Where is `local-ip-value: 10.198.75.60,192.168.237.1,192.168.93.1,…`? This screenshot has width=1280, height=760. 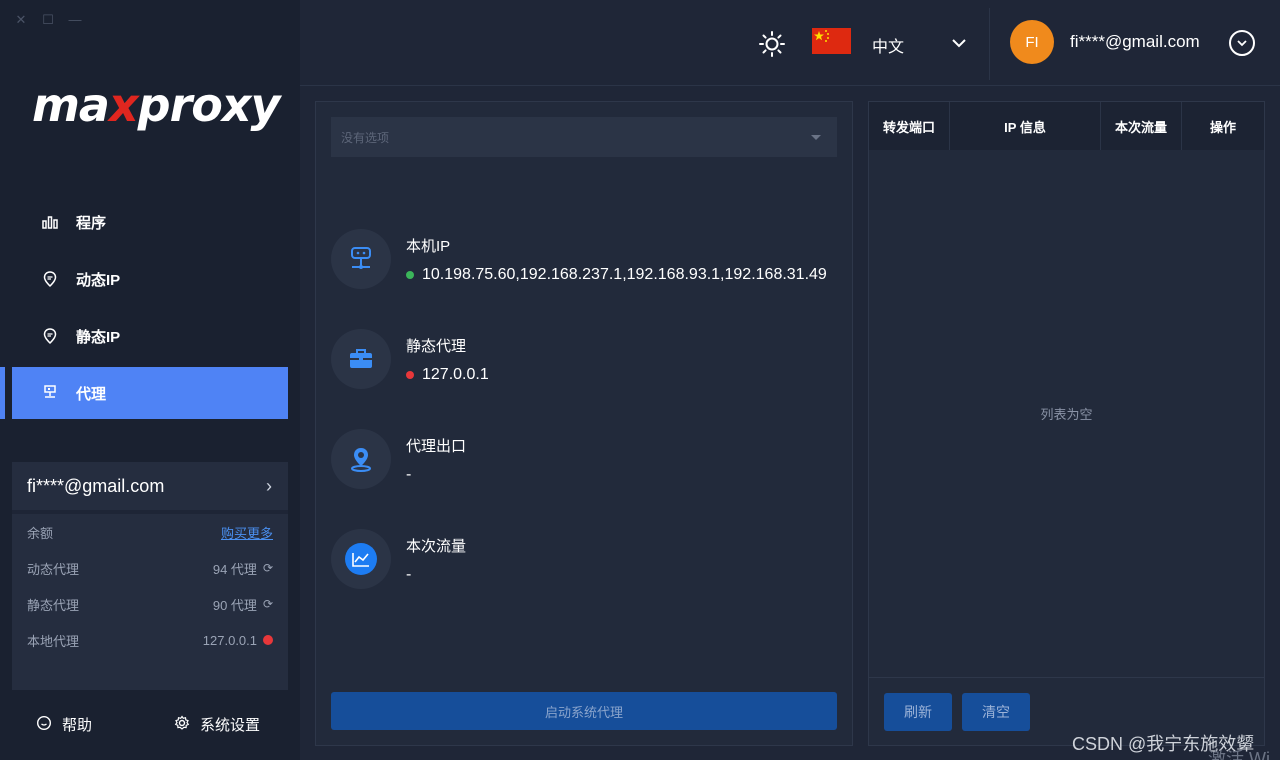
local-ip-value: 10.198.75.60,192.168.237.1,192.168.93.1,… is located at coordinates (624, 274).